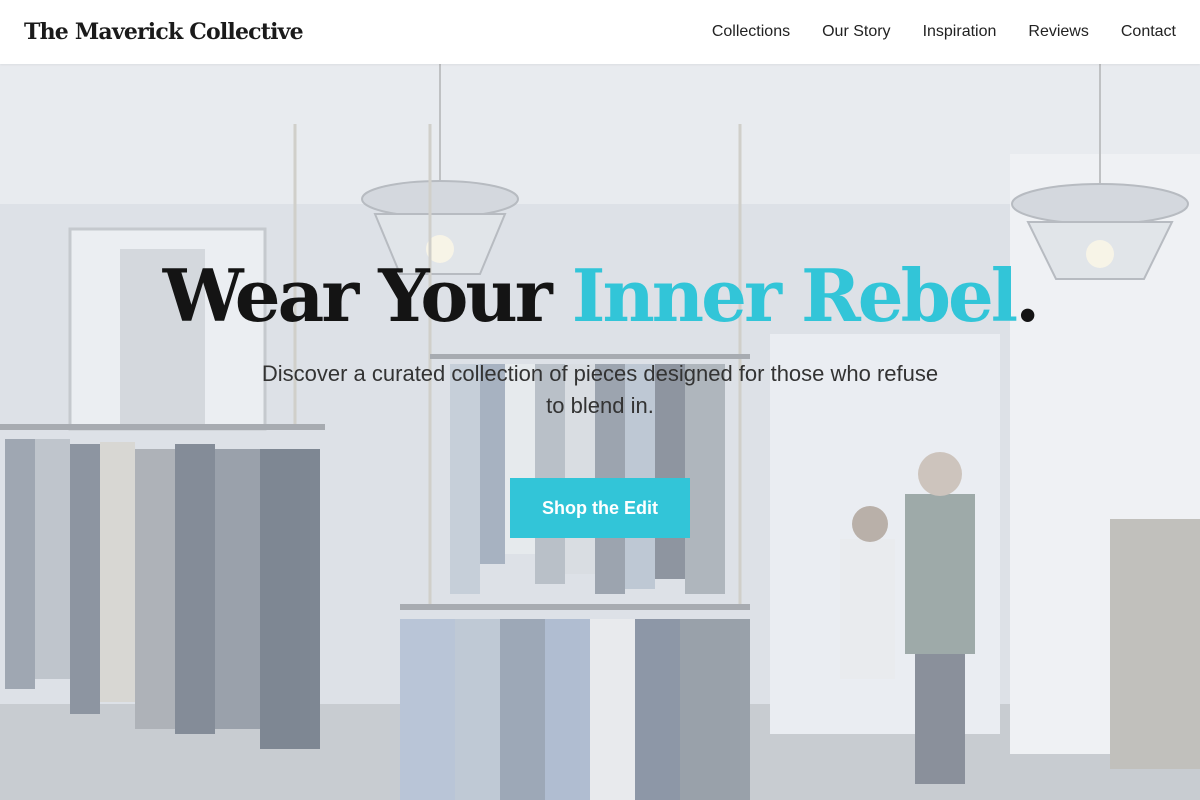 The height and width of the screenshot is (800, 1200). What do you see at coordinates (1027, 295) in the screenshot?
I see `headline-period: .` at bounding box center [1027, 295].